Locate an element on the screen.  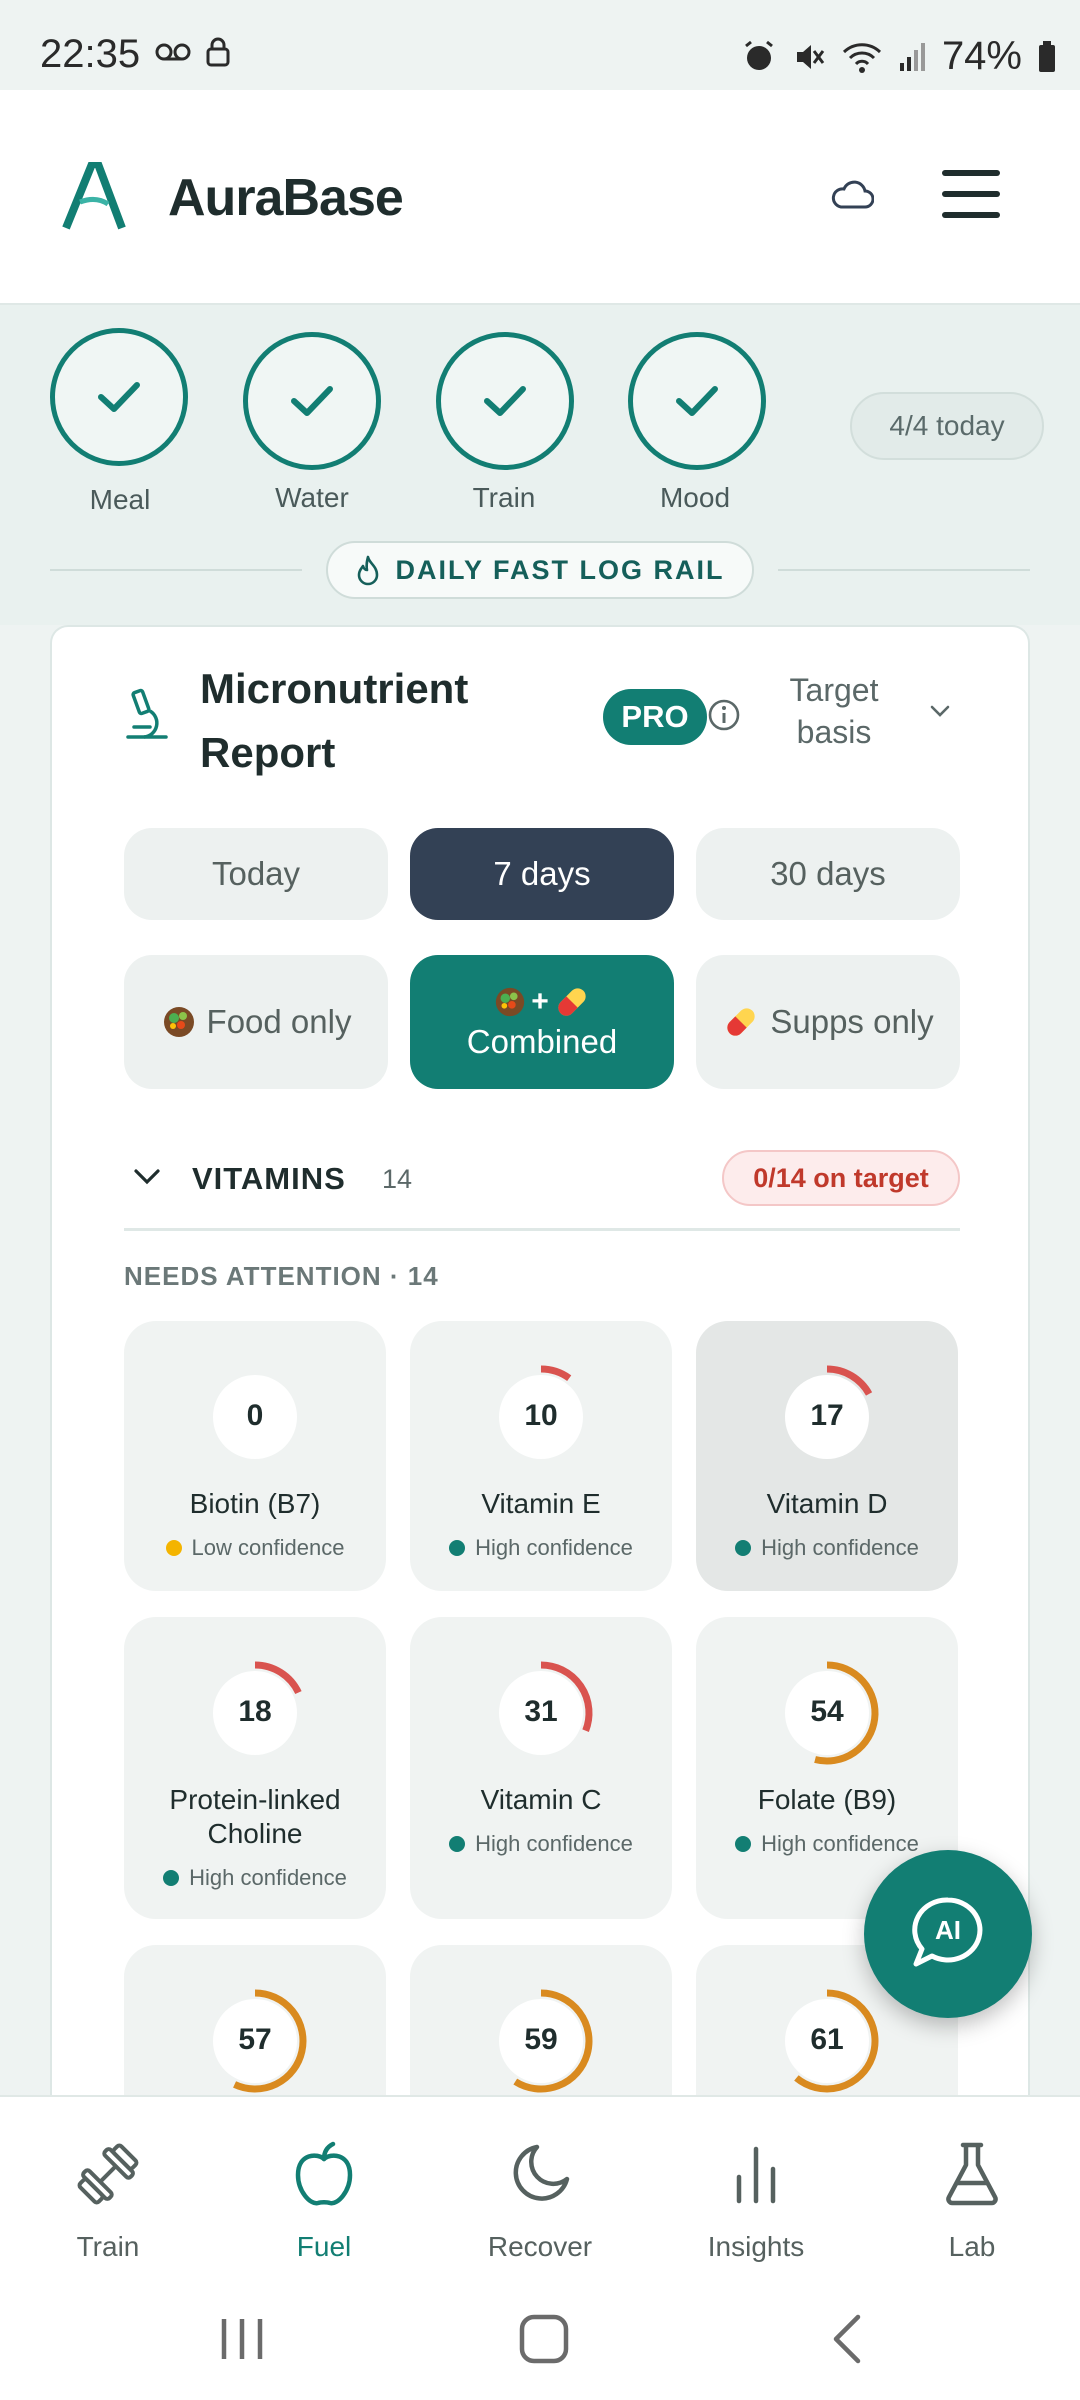
nutrient-value: 54 is located at coordinates (827, 1711).